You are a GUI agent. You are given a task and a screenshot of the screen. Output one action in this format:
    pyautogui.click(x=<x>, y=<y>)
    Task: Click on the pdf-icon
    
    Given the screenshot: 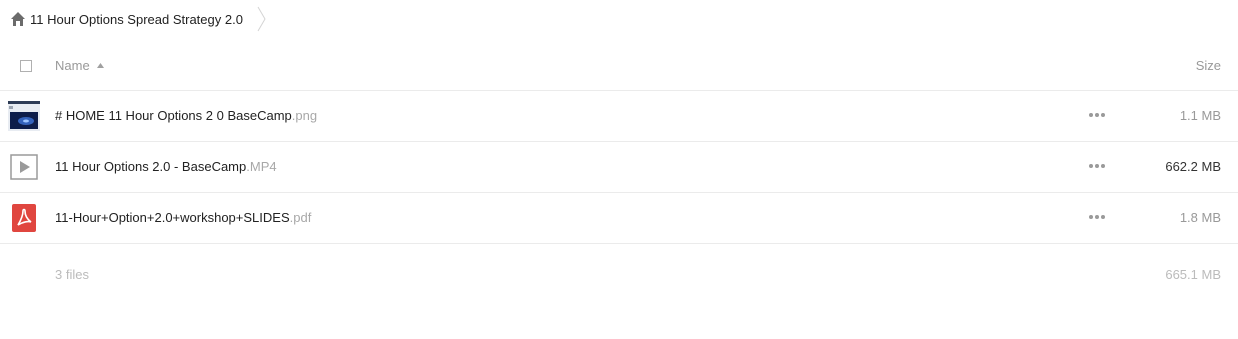 What is the action you would take?
    pyautogui.click(x=24, y=218)
    